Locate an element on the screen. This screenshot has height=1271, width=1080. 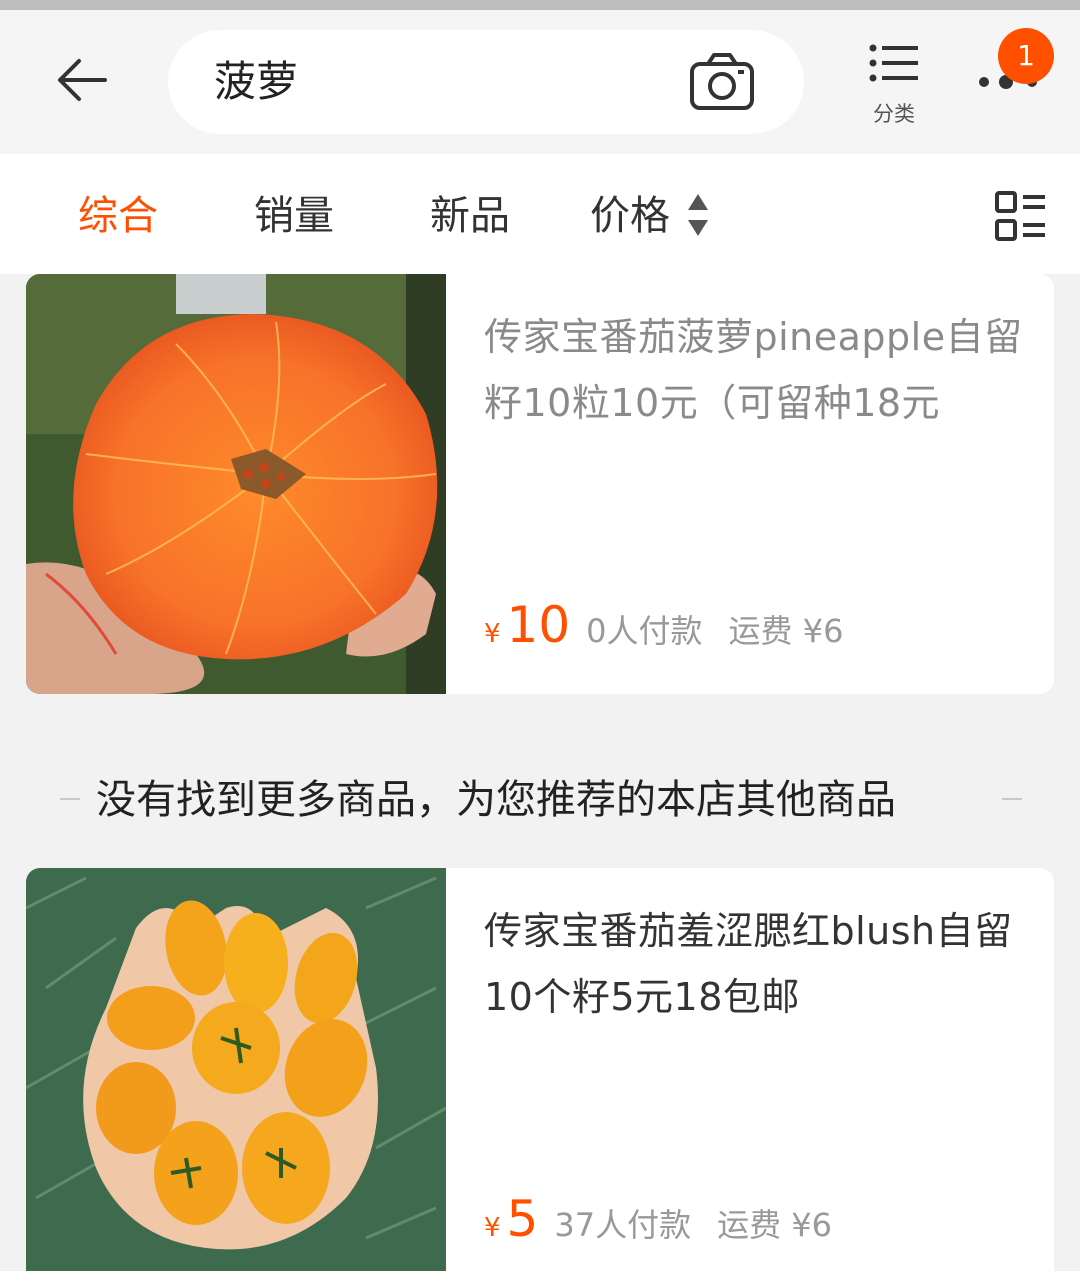
recommend-divider: 没有找到更多商品，为您推荐的本店其他商品 is located at coordinates (540, 800).